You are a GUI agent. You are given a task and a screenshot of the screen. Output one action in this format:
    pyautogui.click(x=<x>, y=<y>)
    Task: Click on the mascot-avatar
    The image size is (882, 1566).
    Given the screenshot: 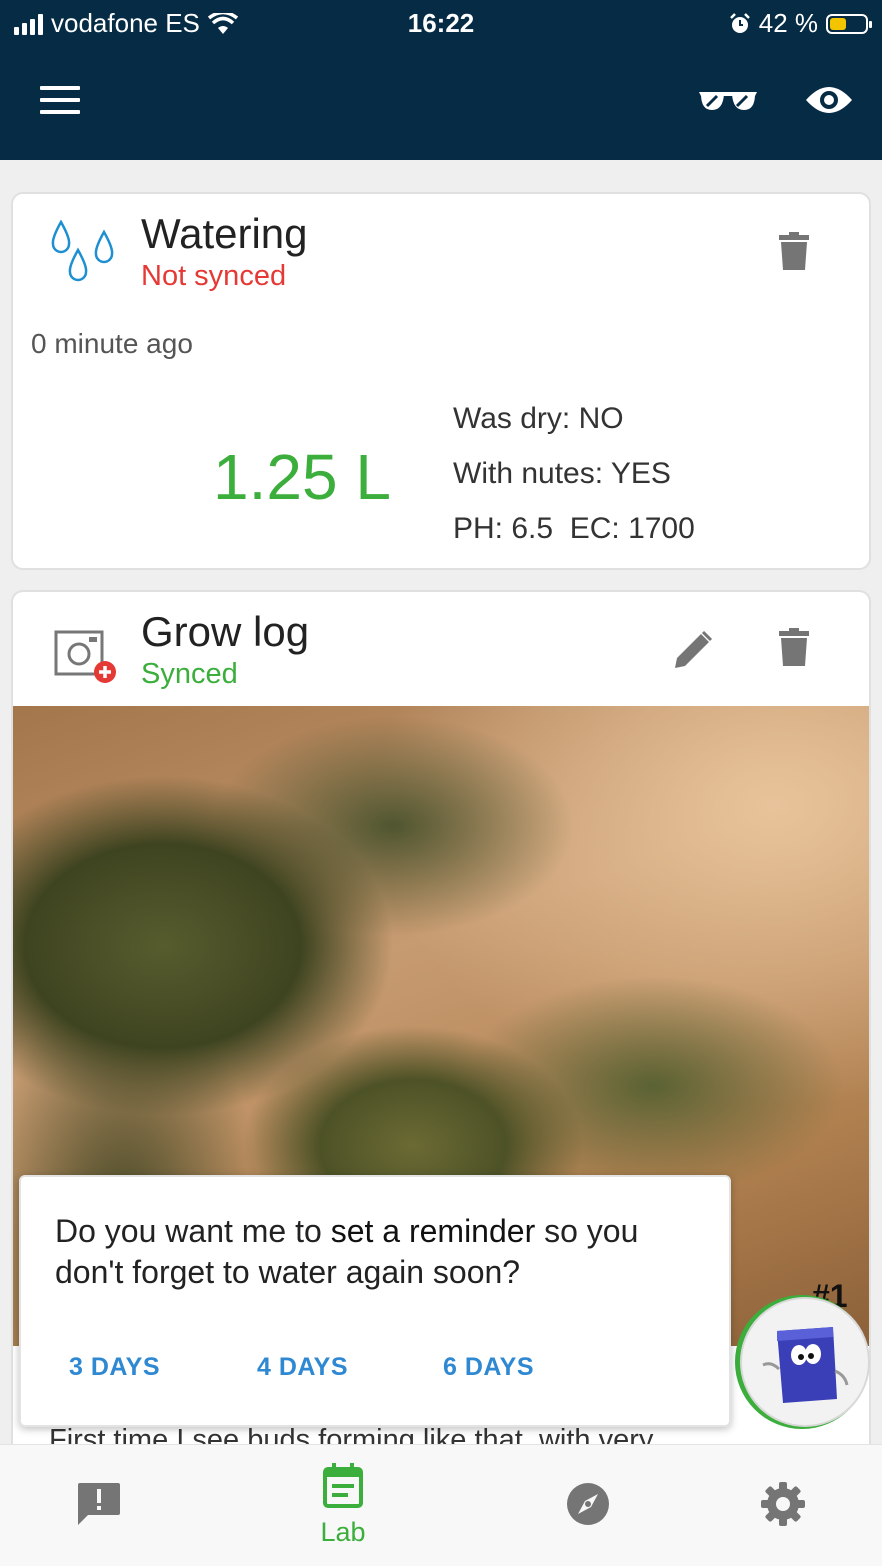 What is the action you would take?
    pyautogui.click(x=802, y=1362)
    